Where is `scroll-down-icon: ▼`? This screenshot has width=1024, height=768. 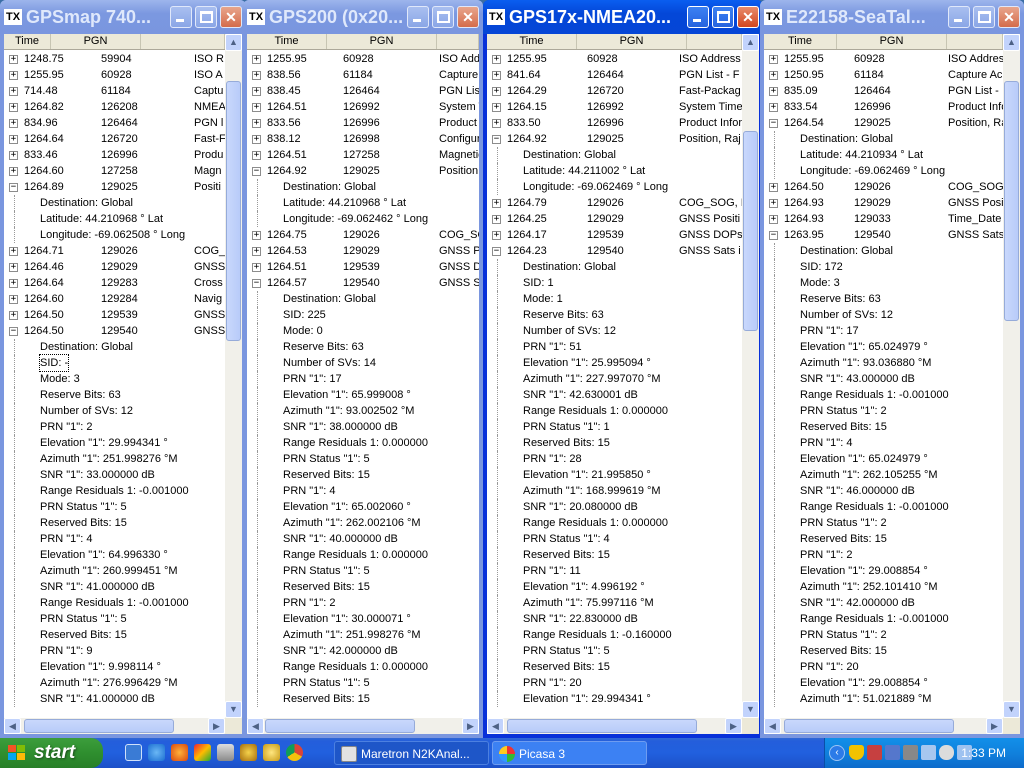 scroll-down-icon: ▼ is located at coordinates (1011, 709).